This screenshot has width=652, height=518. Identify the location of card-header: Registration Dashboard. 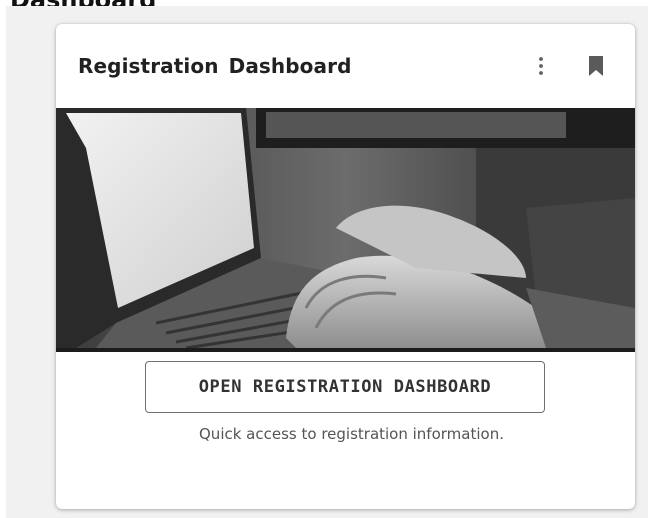
(345, 66).